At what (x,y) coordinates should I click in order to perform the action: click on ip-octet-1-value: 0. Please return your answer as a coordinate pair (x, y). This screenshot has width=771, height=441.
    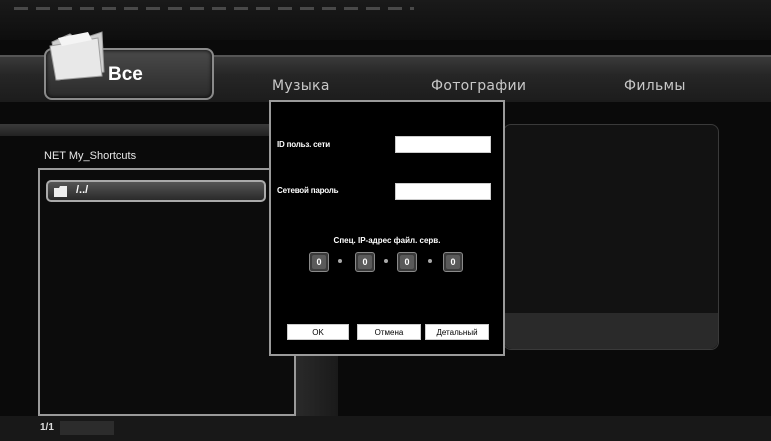
    Looking at the image, I should click on (319, 262).